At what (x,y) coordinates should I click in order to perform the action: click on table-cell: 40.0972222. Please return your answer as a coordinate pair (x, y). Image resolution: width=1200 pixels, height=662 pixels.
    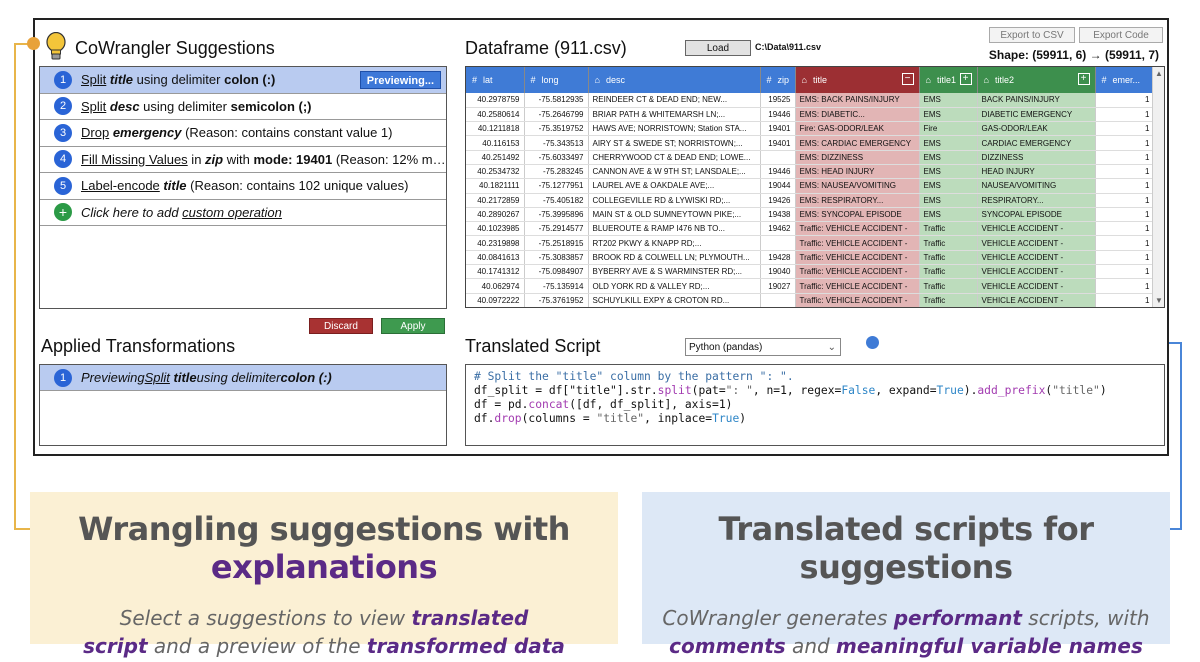
    Looking at the image, I should click on (495, 300).